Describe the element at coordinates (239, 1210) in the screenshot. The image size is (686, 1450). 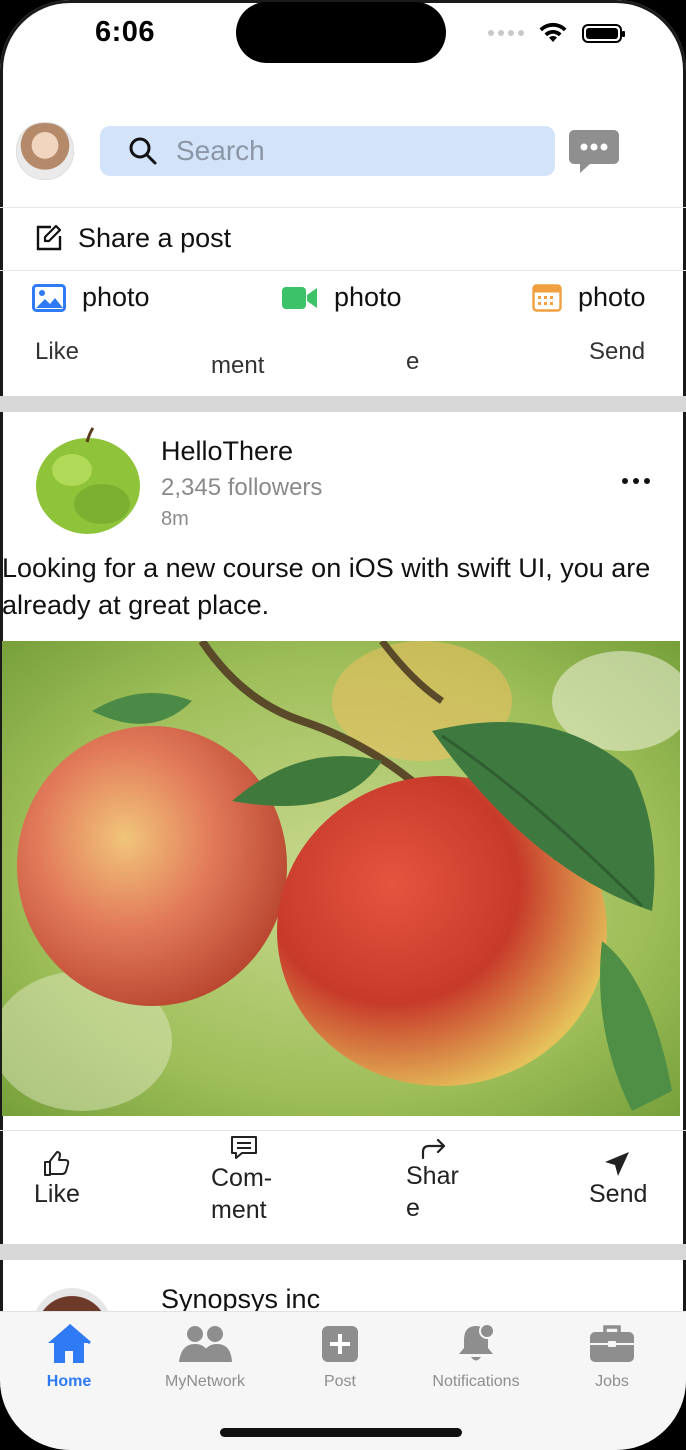
I see `comment-label-line2: ment` at that location.